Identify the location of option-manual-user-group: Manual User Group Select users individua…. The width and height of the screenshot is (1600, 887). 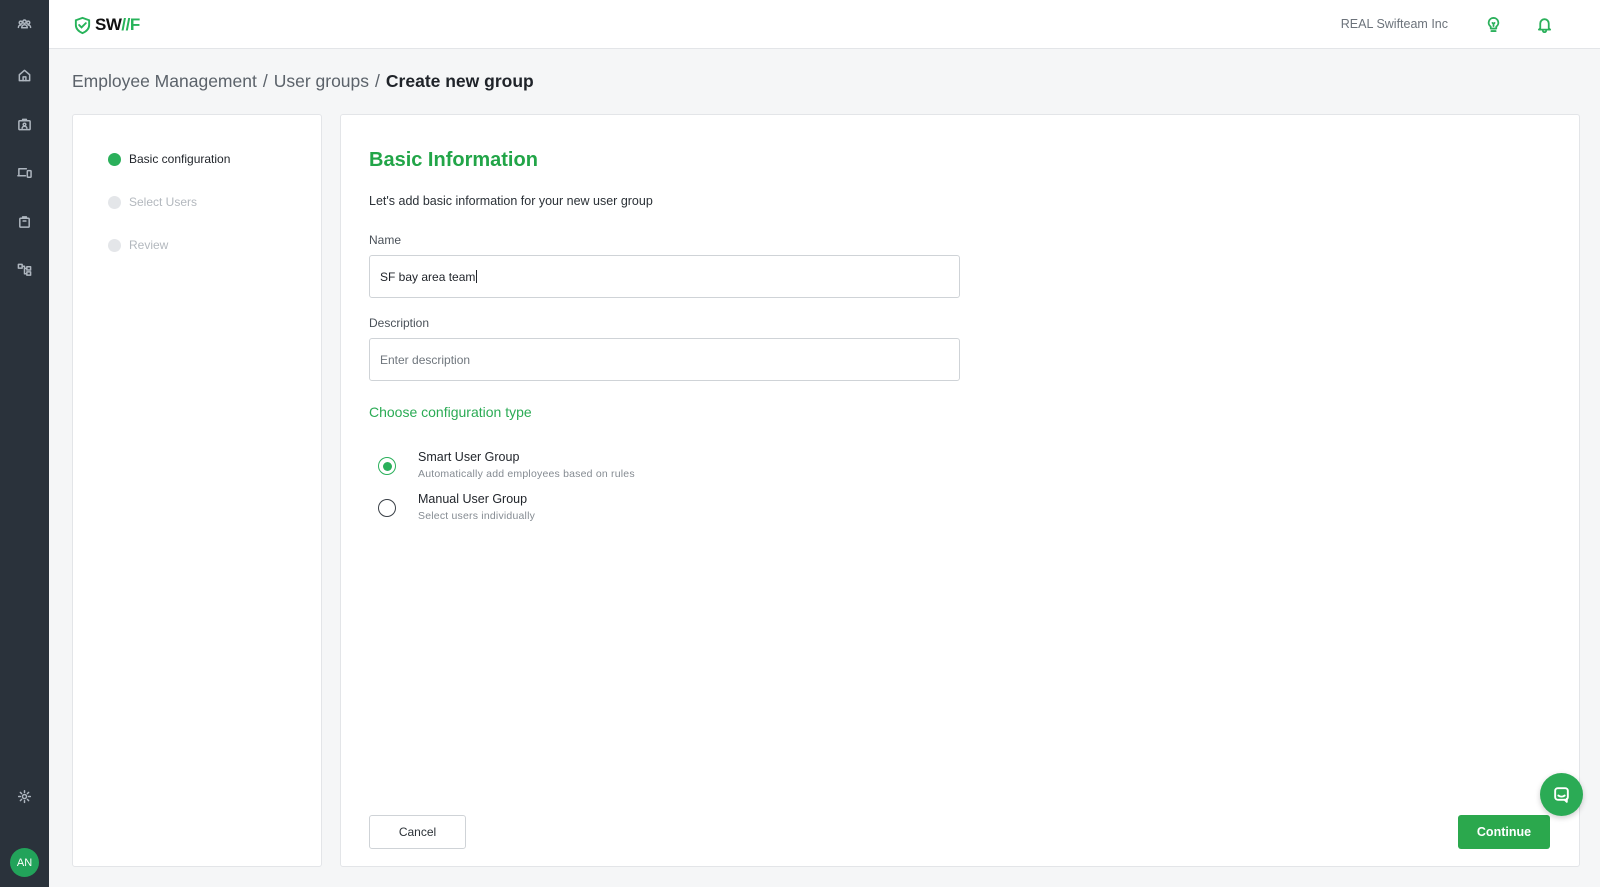
(456, 507).